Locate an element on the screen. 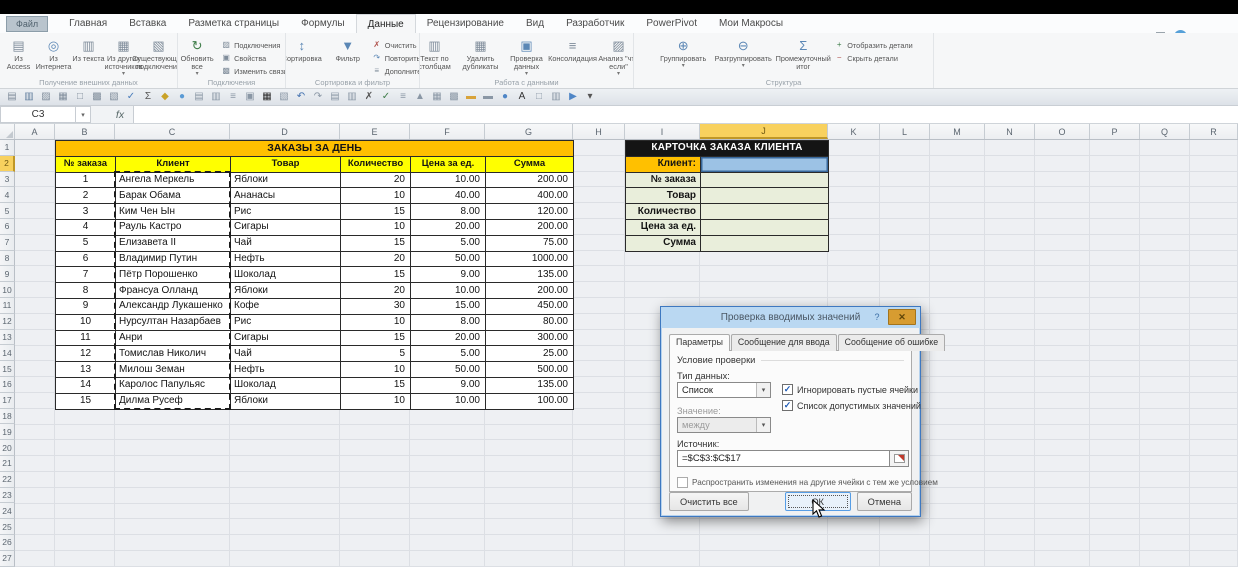  cell: 15.00 is located at coordinates (448, 306).